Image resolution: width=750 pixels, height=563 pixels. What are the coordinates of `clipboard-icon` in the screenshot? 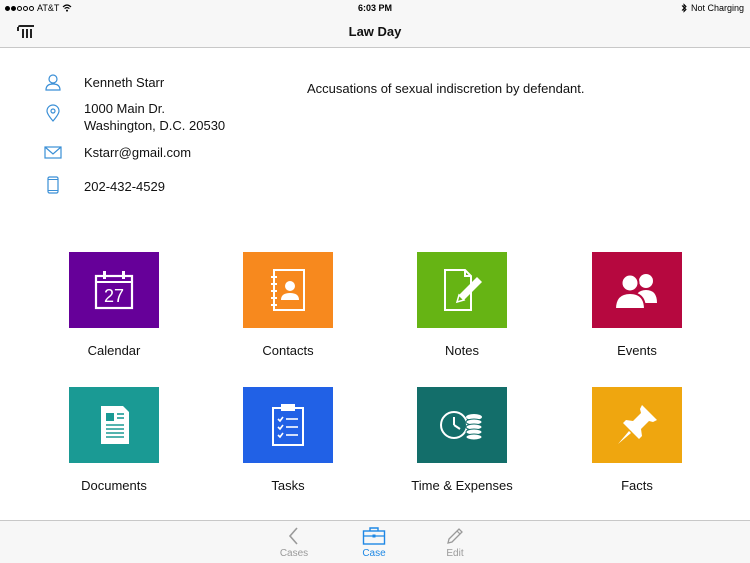 It's located at (288, 425).